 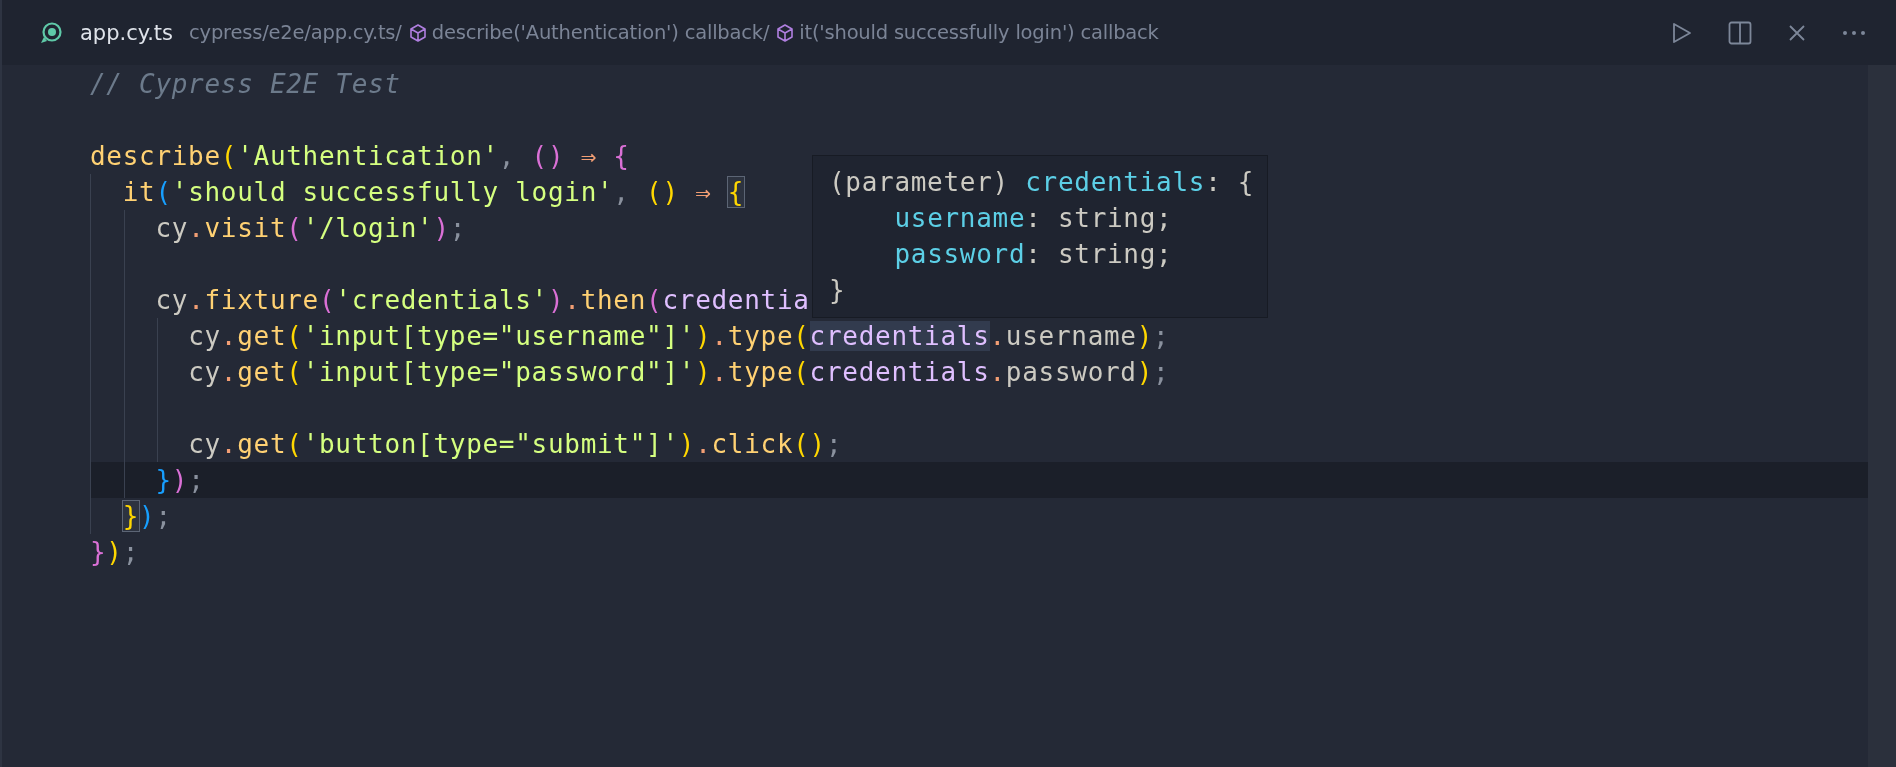 I want to click on code-token: click, so click(x=752, y=444).